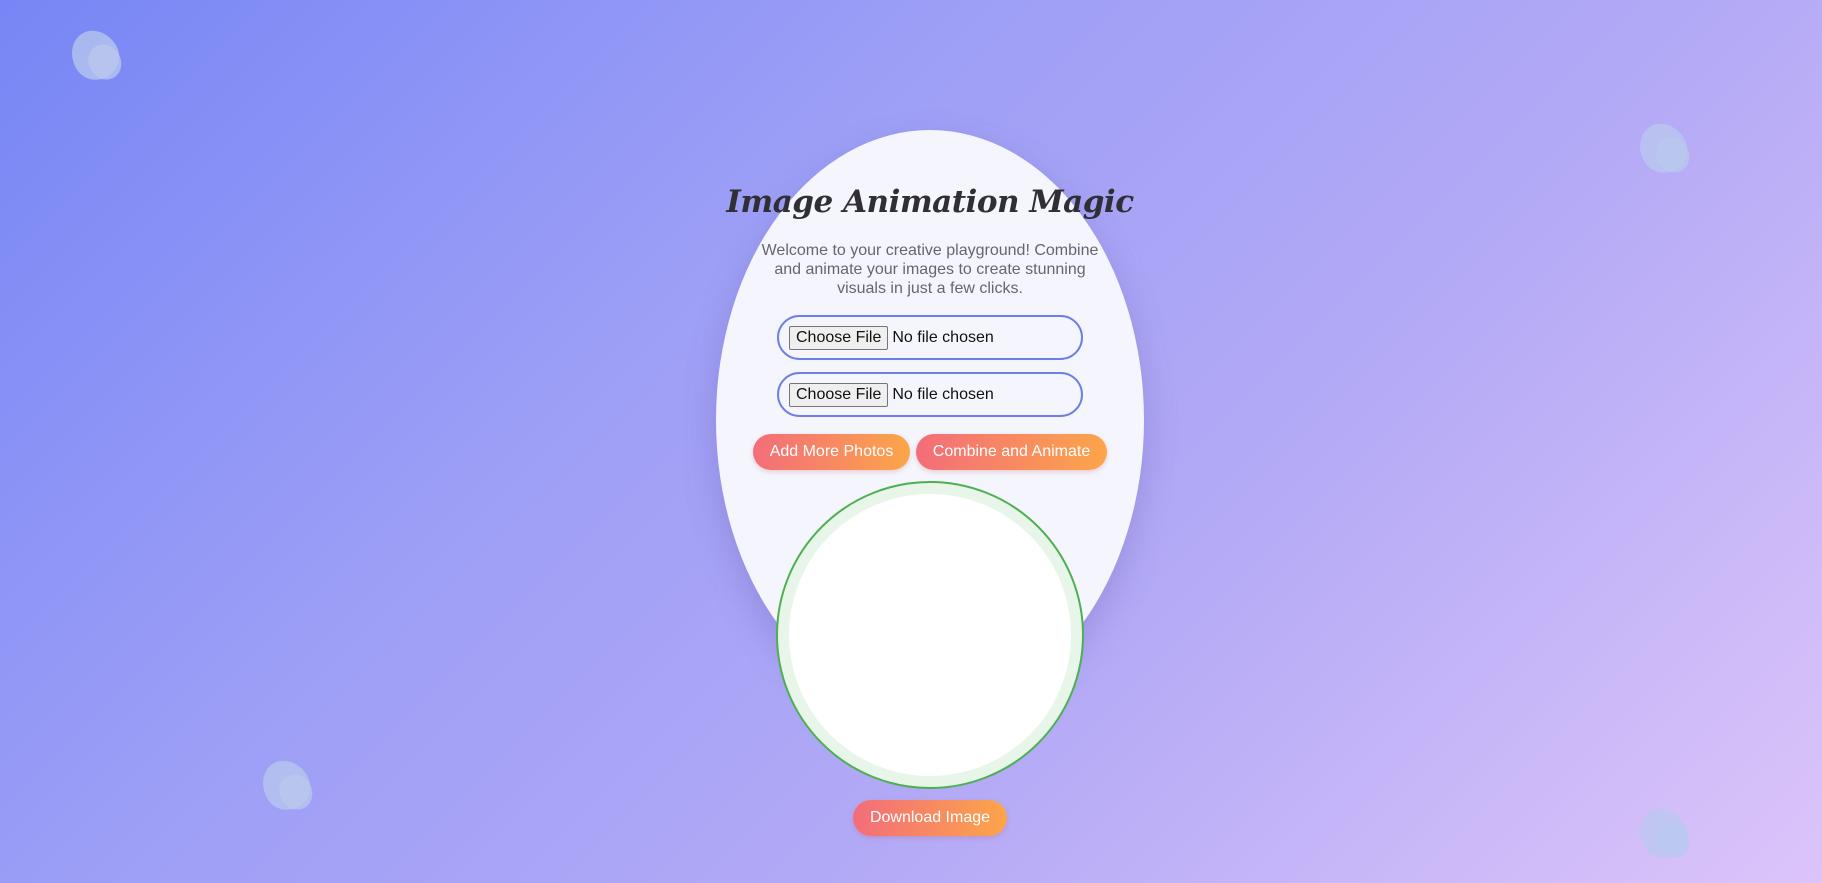 The height and width of the screenshot is (883, 1822). Describe the element at coordinates (831, 452) in the screenshot. I see `add-more-photos-button: Add More Photos` at that location.